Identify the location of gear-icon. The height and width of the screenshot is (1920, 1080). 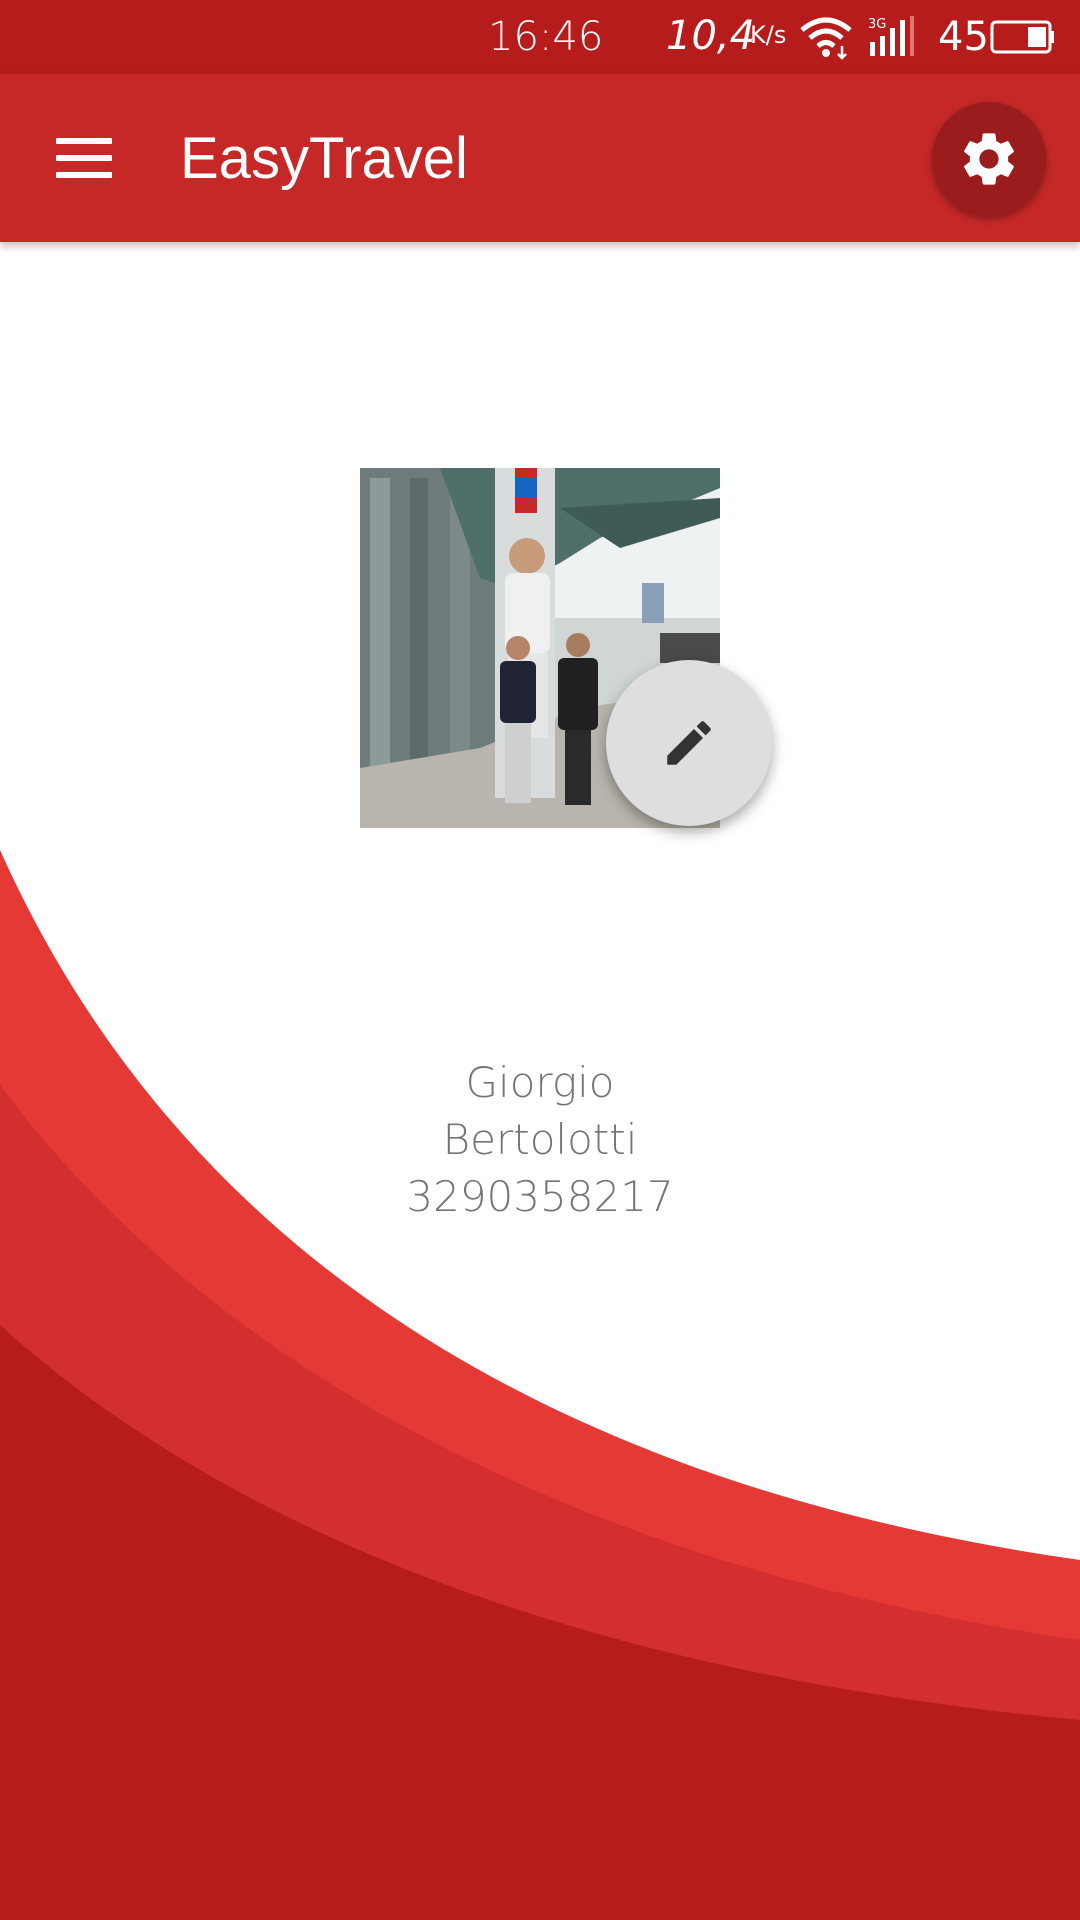
(989, 159).